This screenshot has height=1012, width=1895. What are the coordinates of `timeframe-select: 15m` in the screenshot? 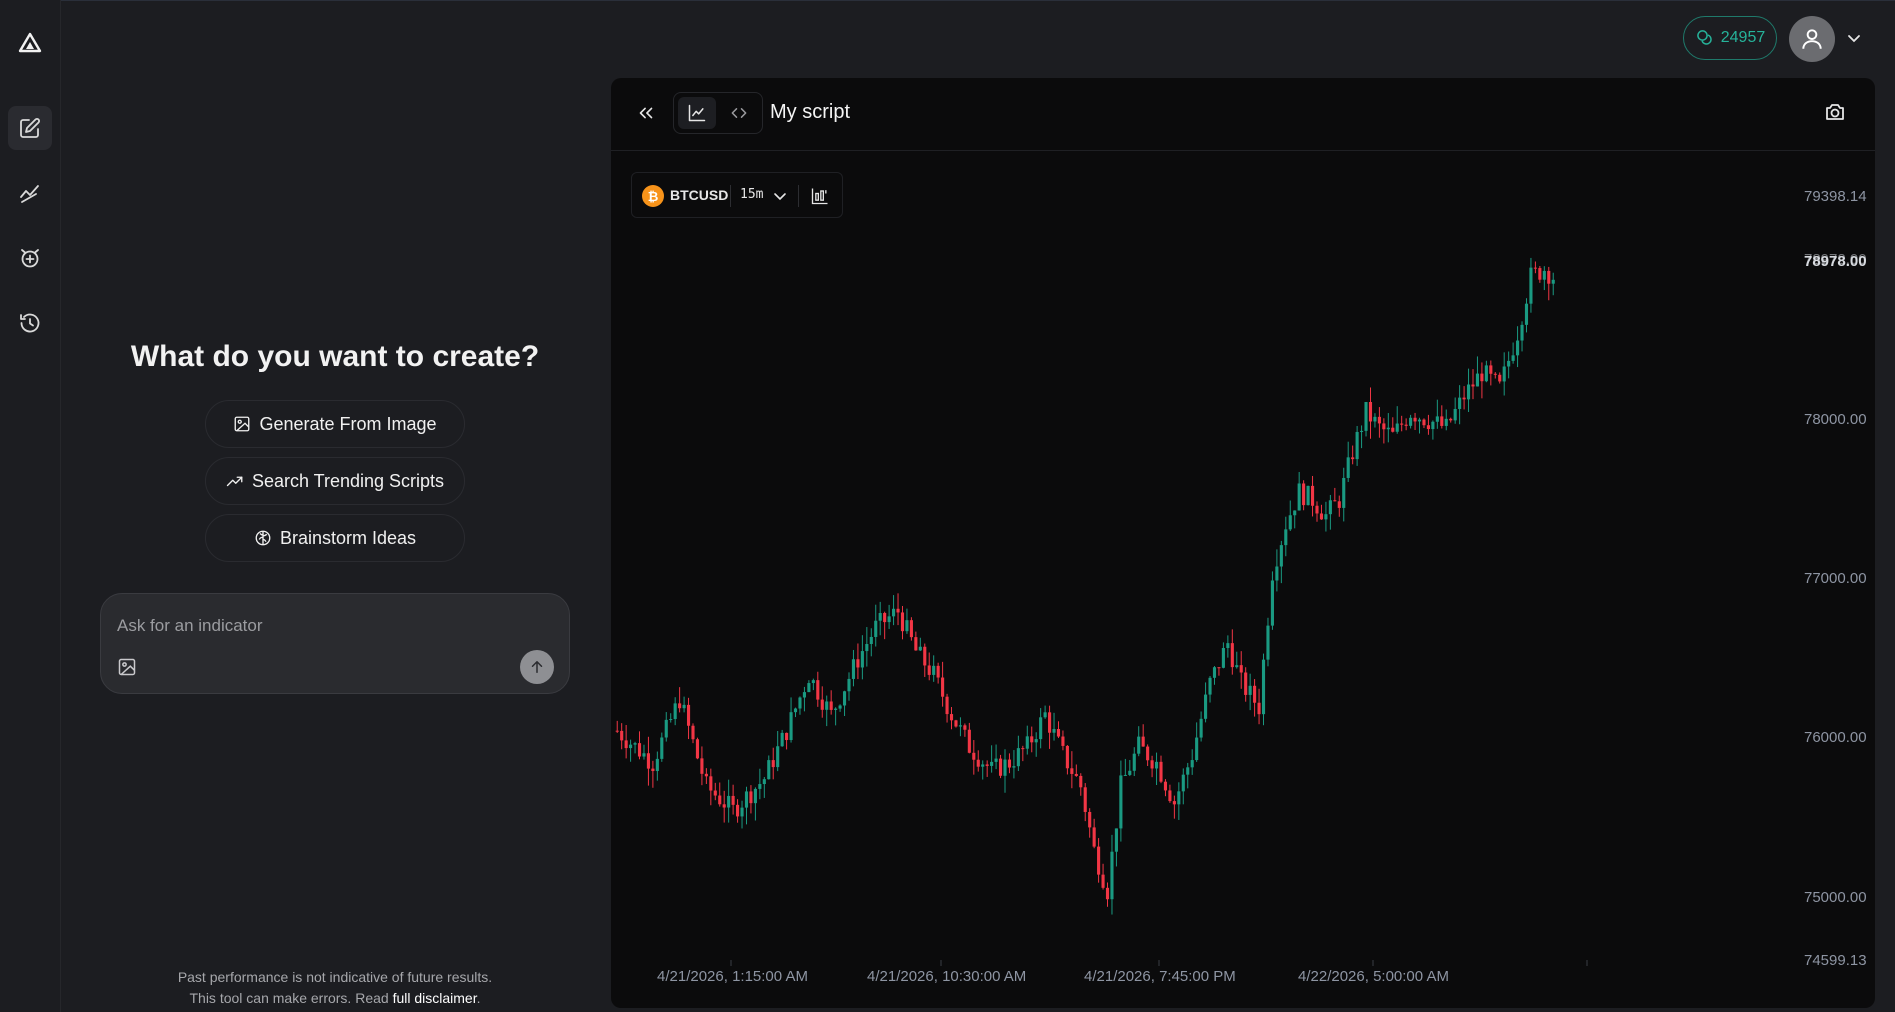 It's located at (751, 194).